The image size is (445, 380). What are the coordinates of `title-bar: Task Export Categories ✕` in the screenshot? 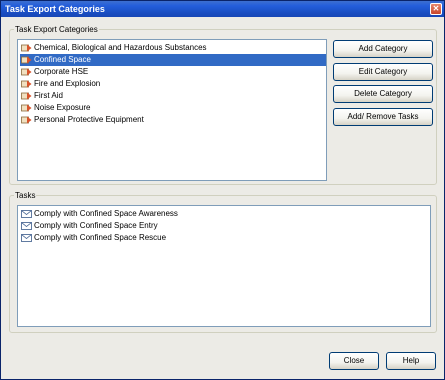 It's located at (222, 9).